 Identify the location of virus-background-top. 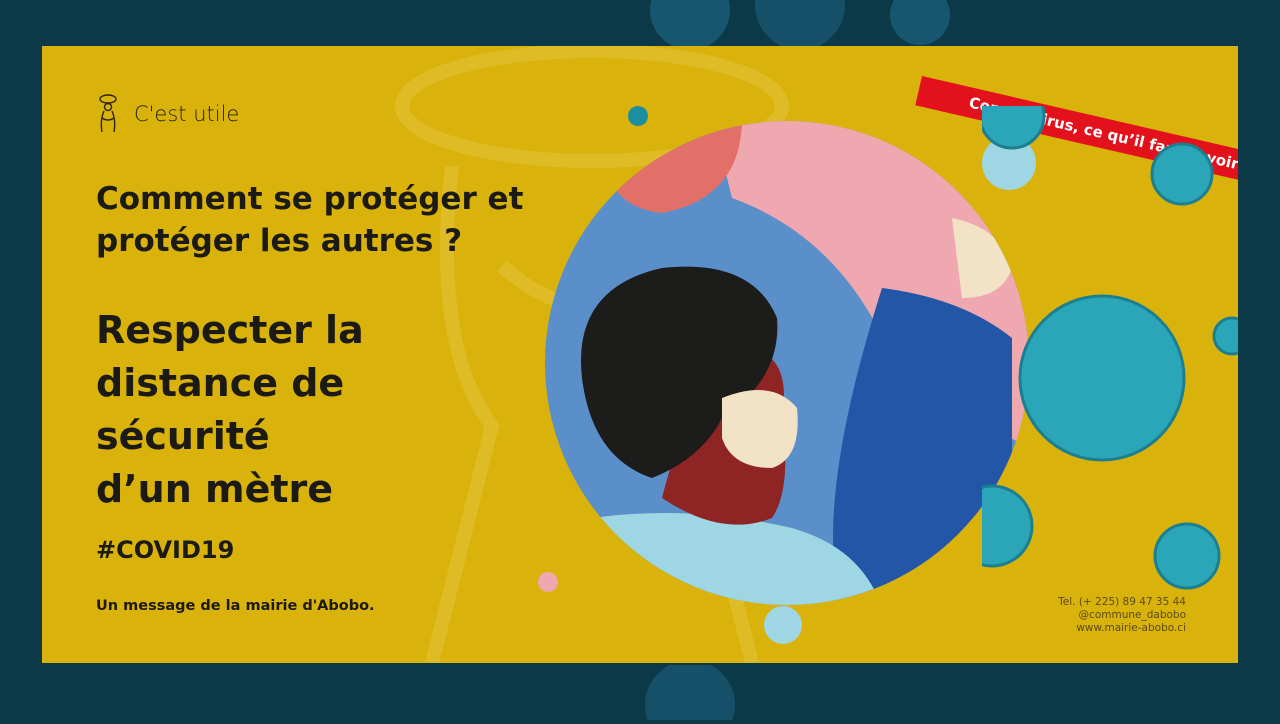
(780, 25).